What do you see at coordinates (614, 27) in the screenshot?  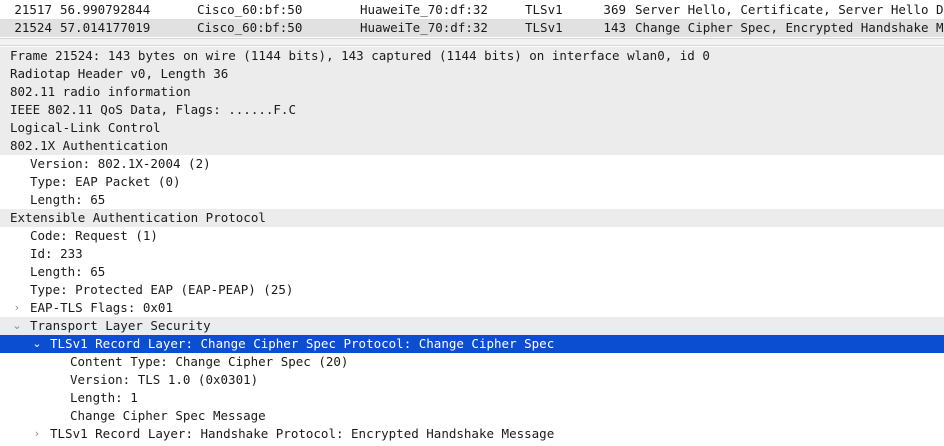 I see `packet-length: 143` at bounding box center [614, 27].